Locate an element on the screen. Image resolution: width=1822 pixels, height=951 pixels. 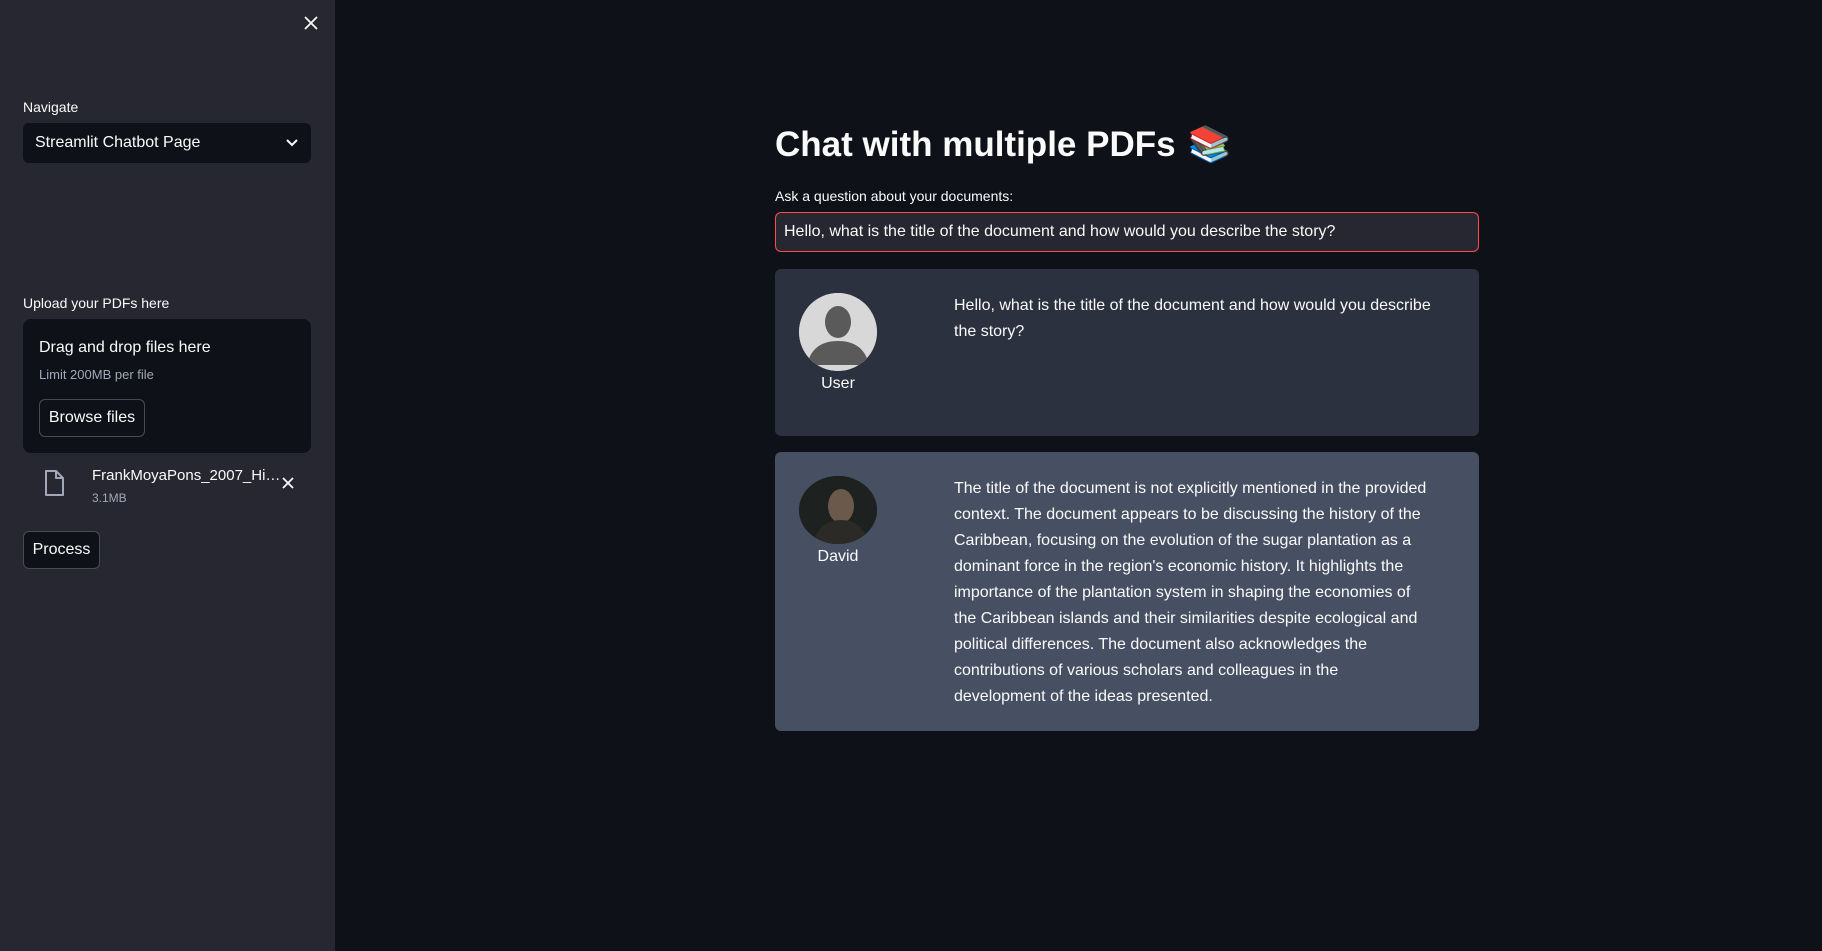
remove-file-button is located at coordinates (288, 483).